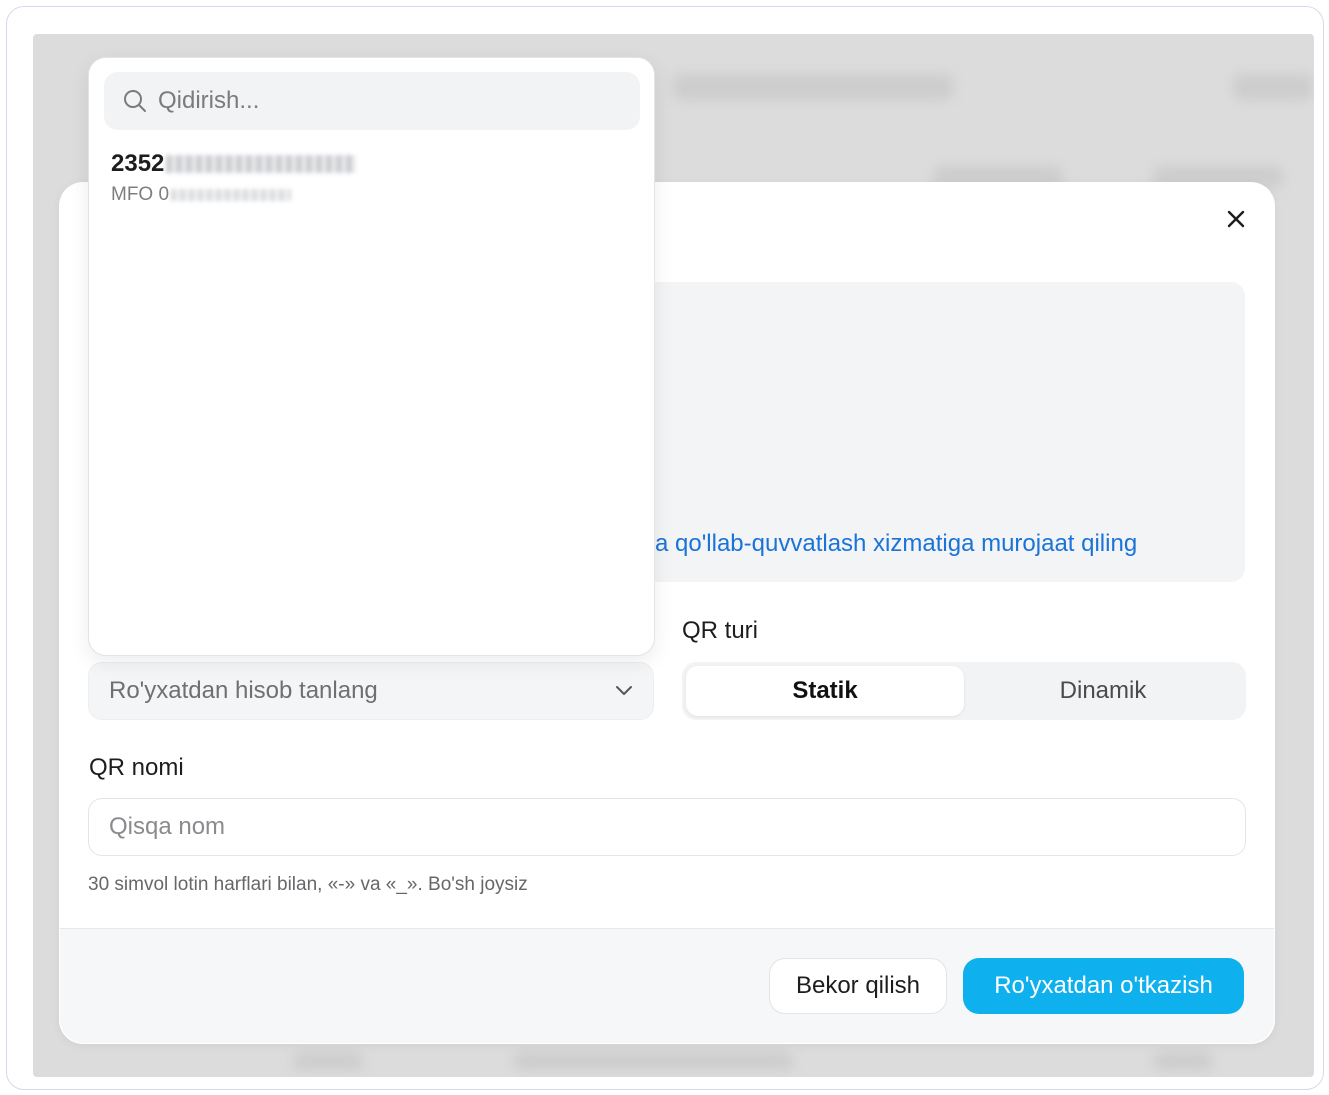 The height and width of the screenshot is (1095, 1329). Describe the element at coordinates (667, 928) in the screenshot. I see `footer-divider` at that location.